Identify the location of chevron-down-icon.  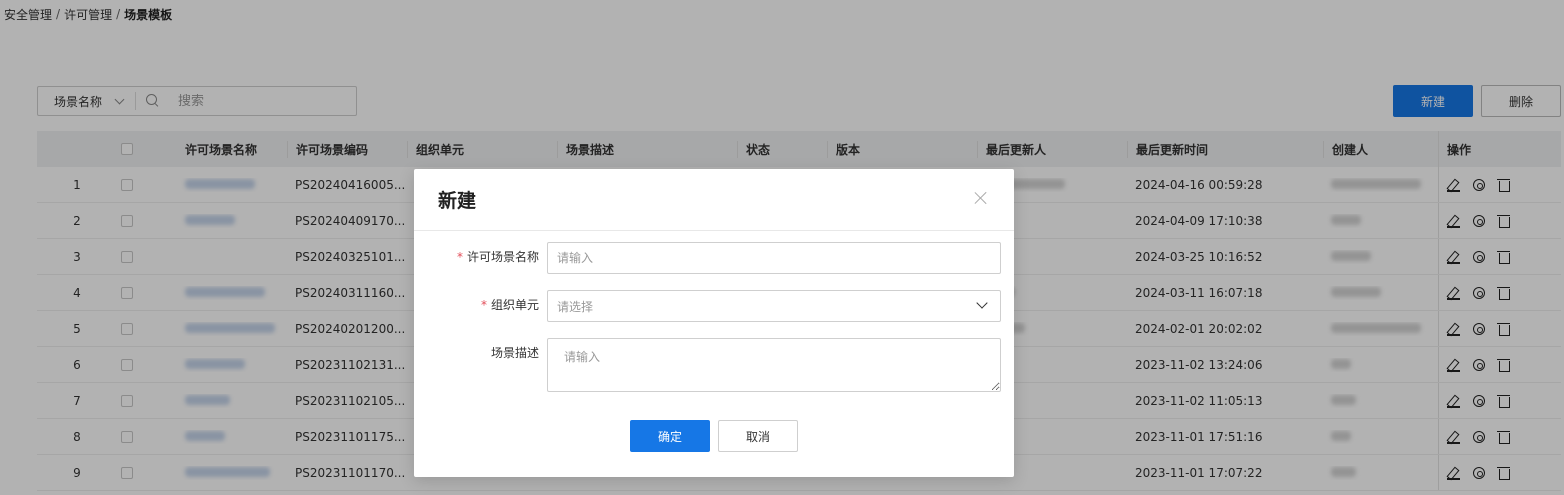
(982, 303).